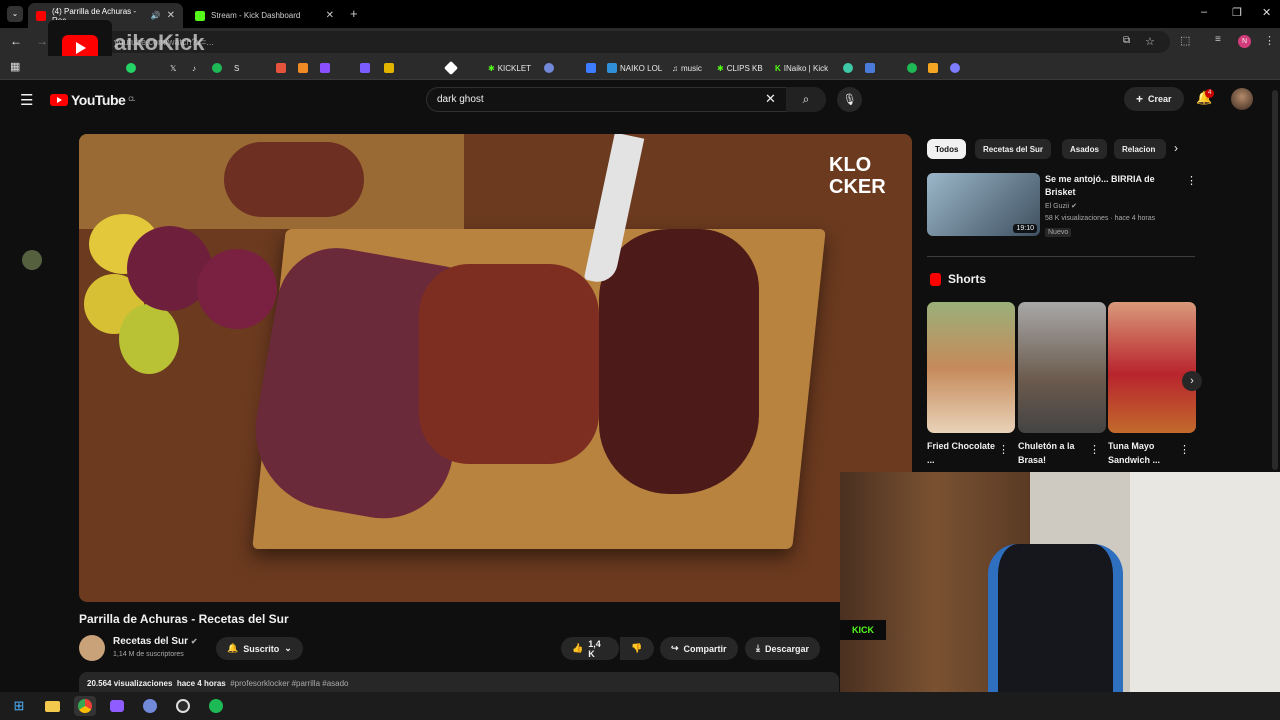 This screenshot has height=720, width=1280. What do you see at coordinates (1275, 280) in the screenshot?
I see `scrollbar` at bounding box center [1275, 280].